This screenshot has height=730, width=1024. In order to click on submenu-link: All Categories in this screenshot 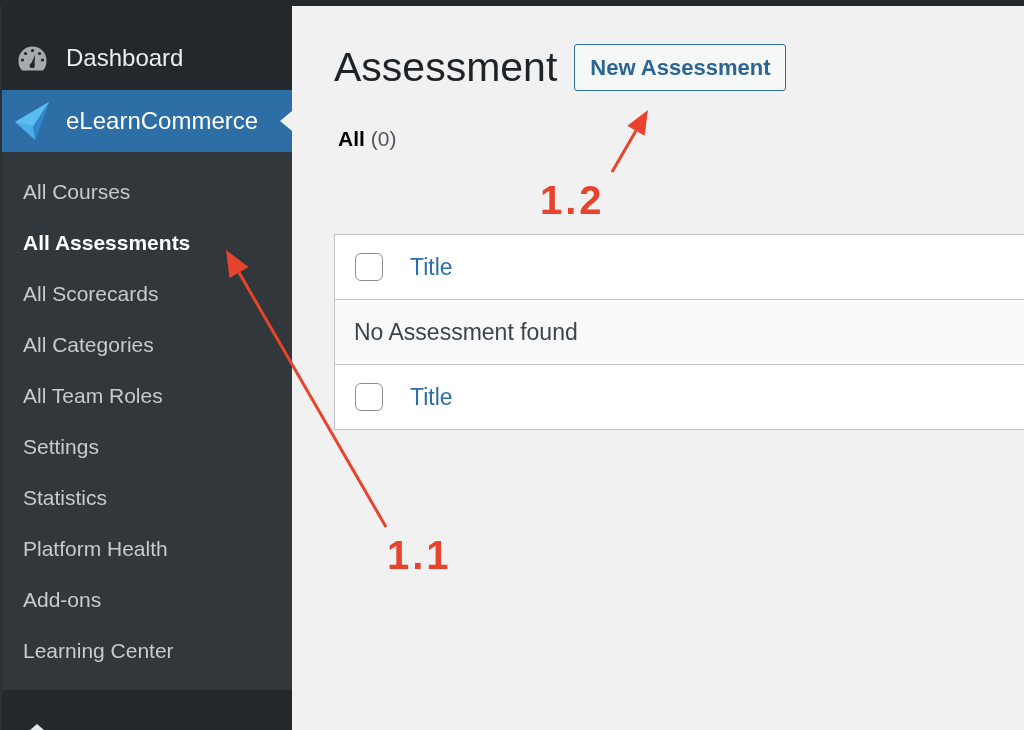, I will do `click(88, 344)`.